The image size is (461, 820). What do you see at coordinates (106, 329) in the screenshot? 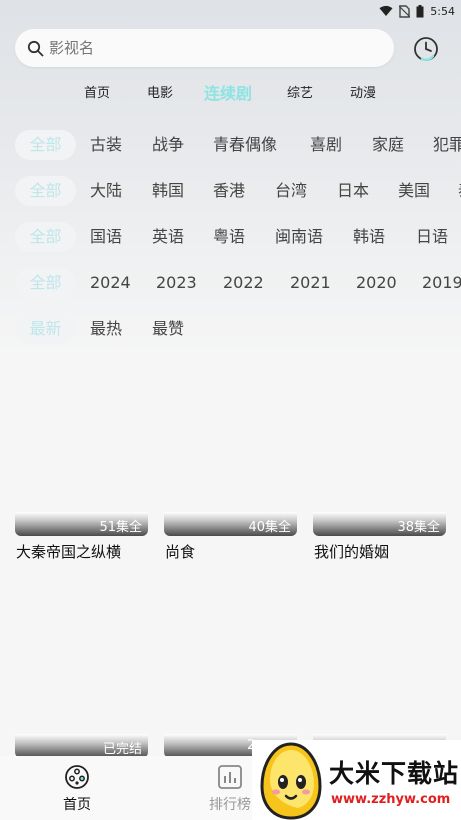
I see `sort-chip-hottest: 最热` at bounding box center [106, 329].